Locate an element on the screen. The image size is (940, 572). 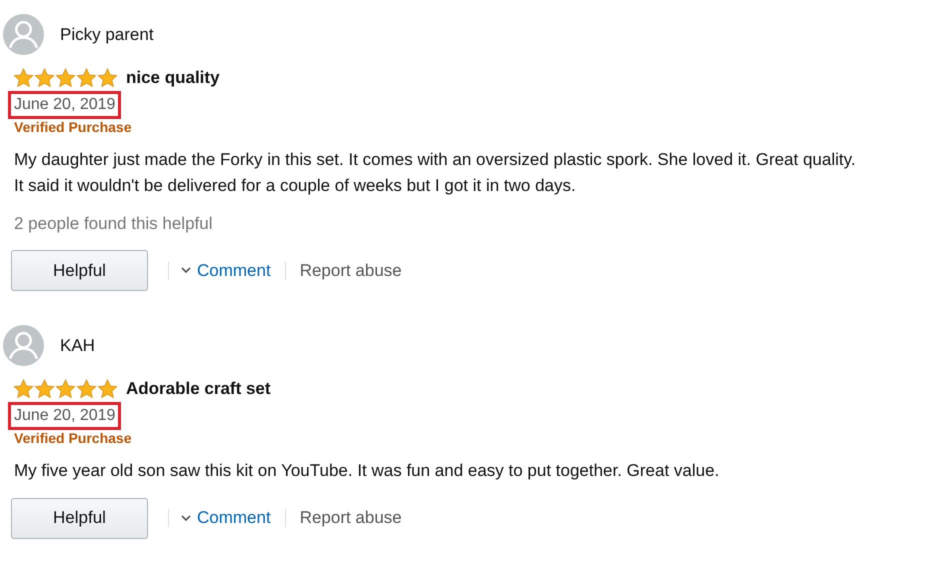
review-text: My five year old son saw this kit on YouTube. It was fun and easy to put together. Great value. is located at coordinates (367, 471).